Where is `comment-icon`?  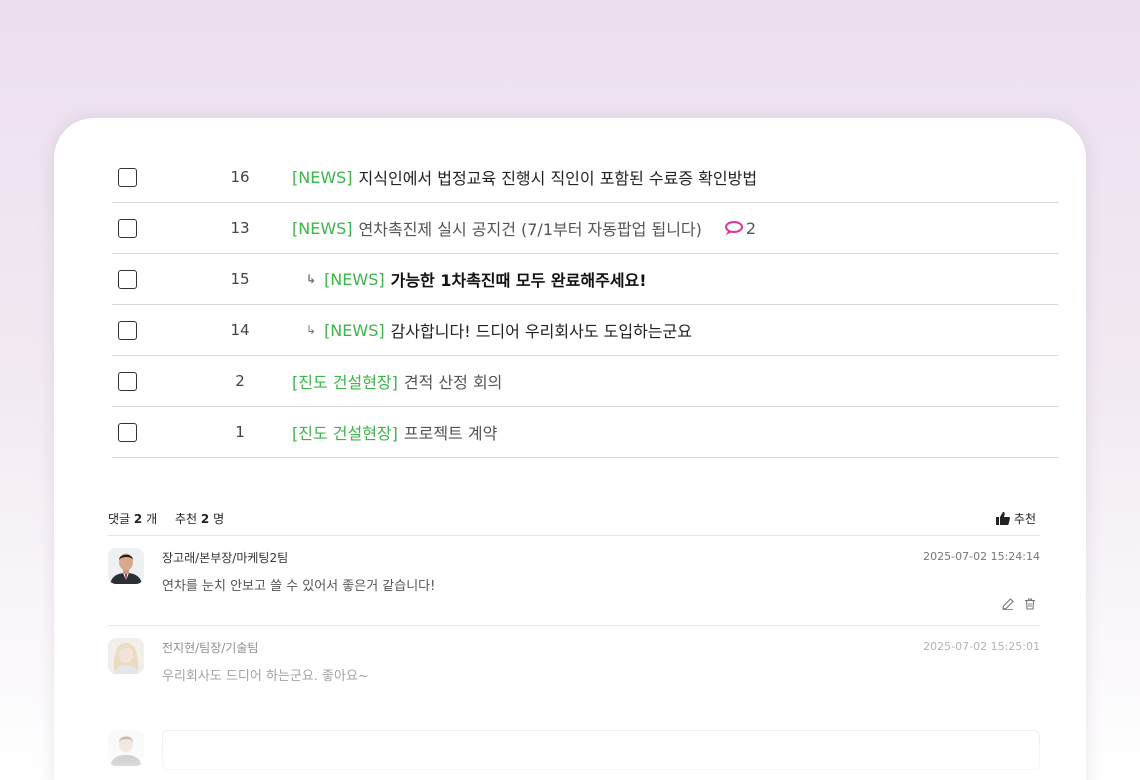 comment-icon is located at coordinates (733, 228).